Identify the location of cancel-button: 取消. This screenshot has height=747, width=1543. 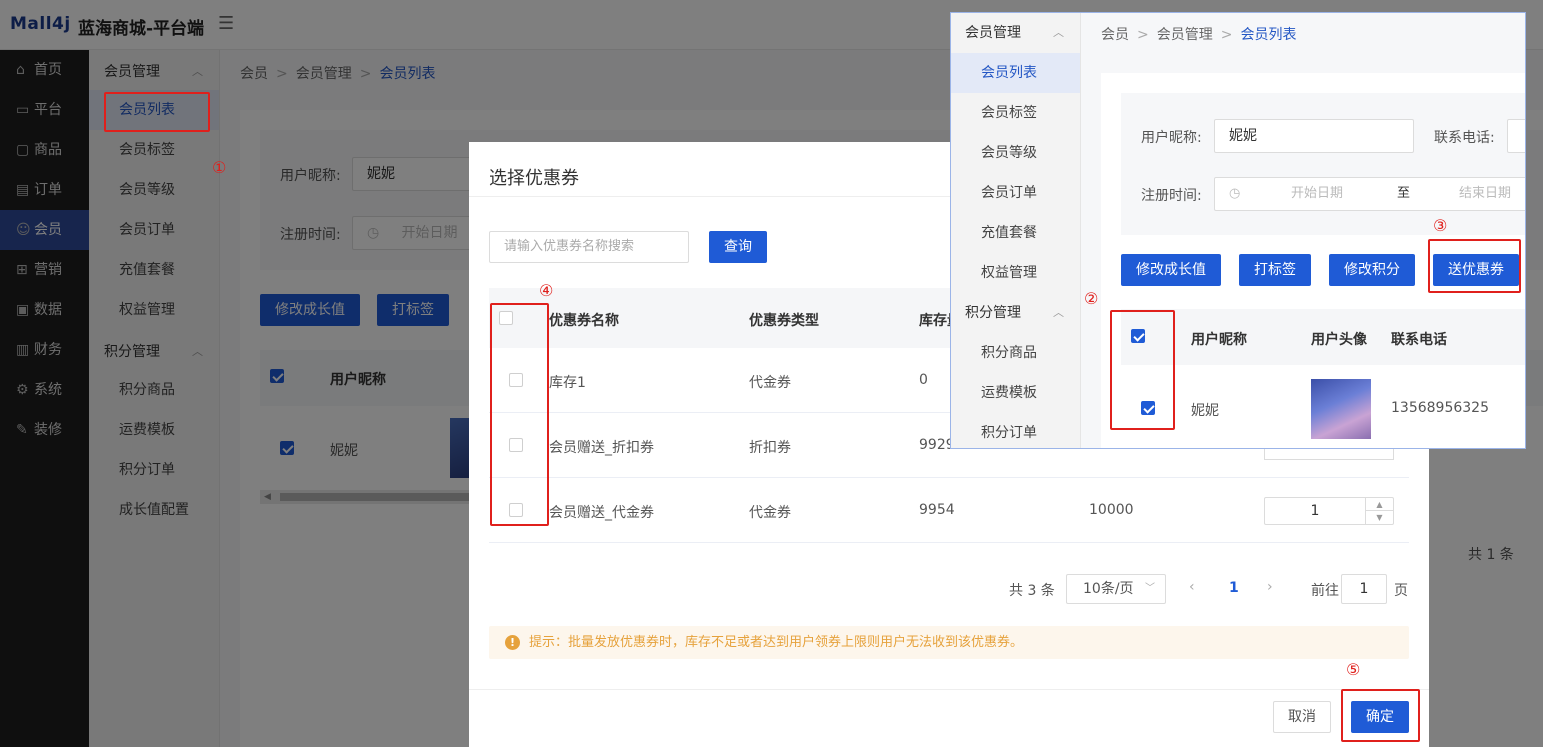
(1302, 717).